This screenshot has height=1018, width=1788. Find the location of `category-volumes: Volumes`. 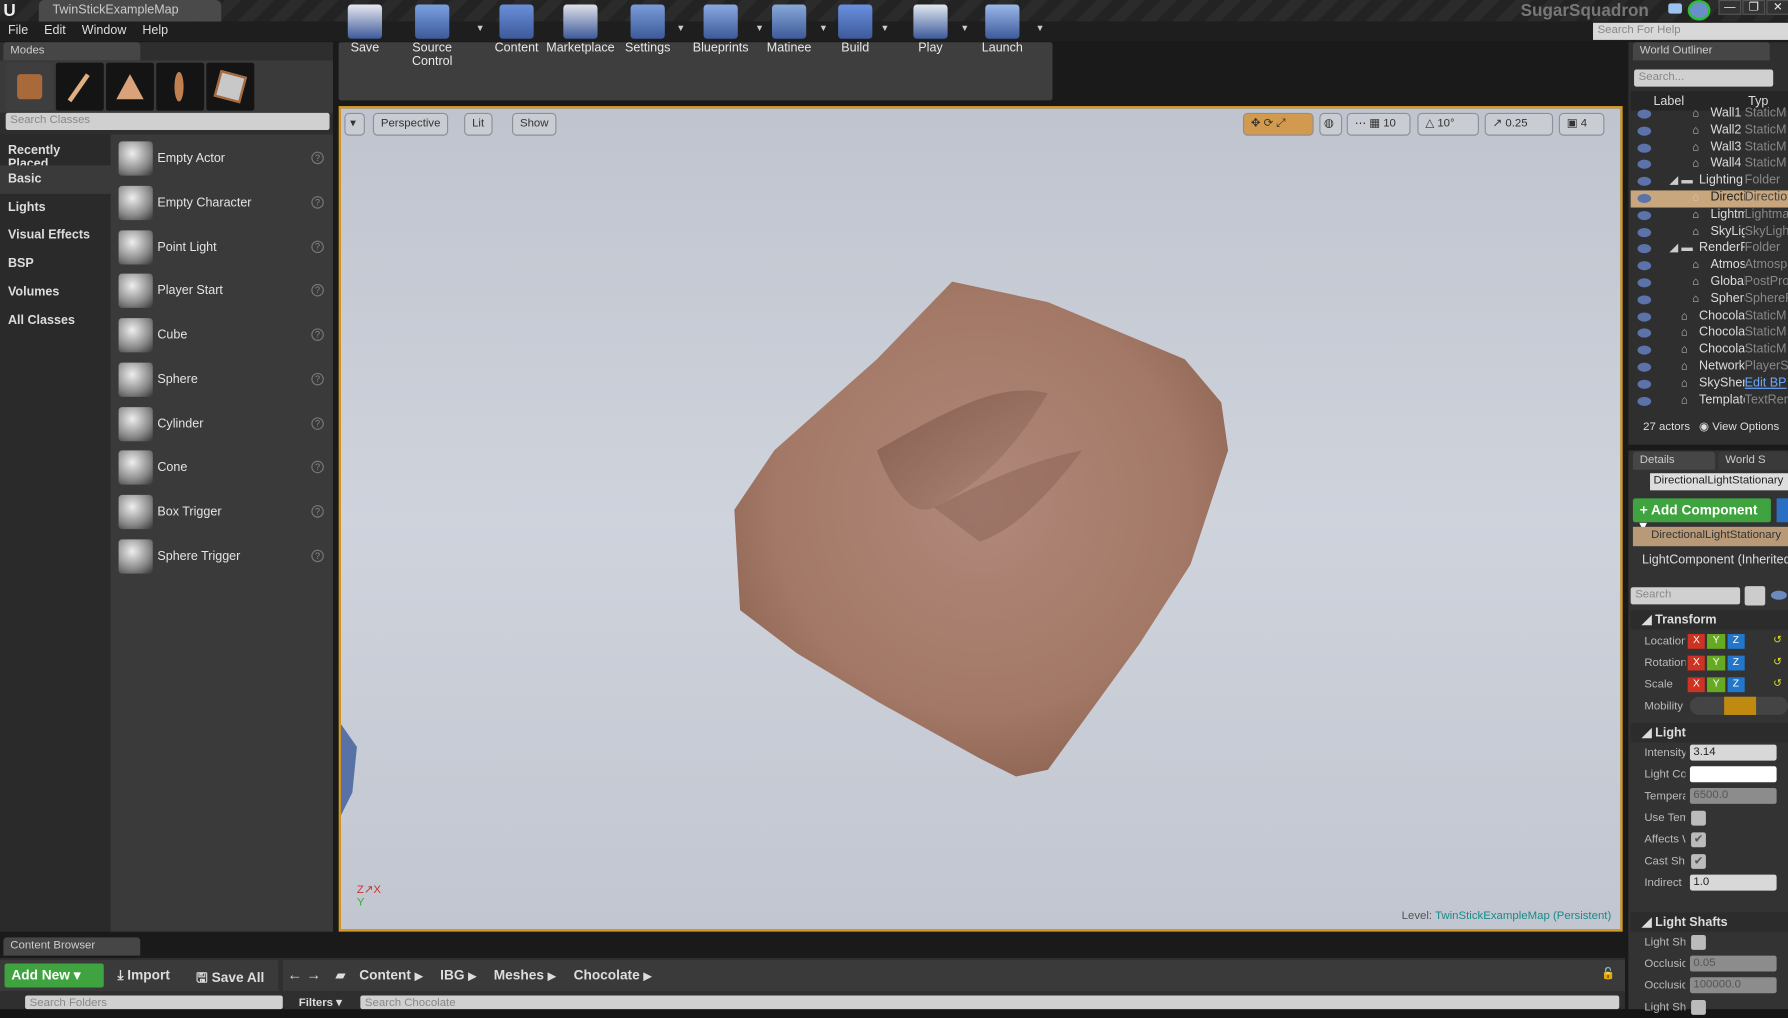

category-volumes: Volumes is located at coordinates (55, 292).